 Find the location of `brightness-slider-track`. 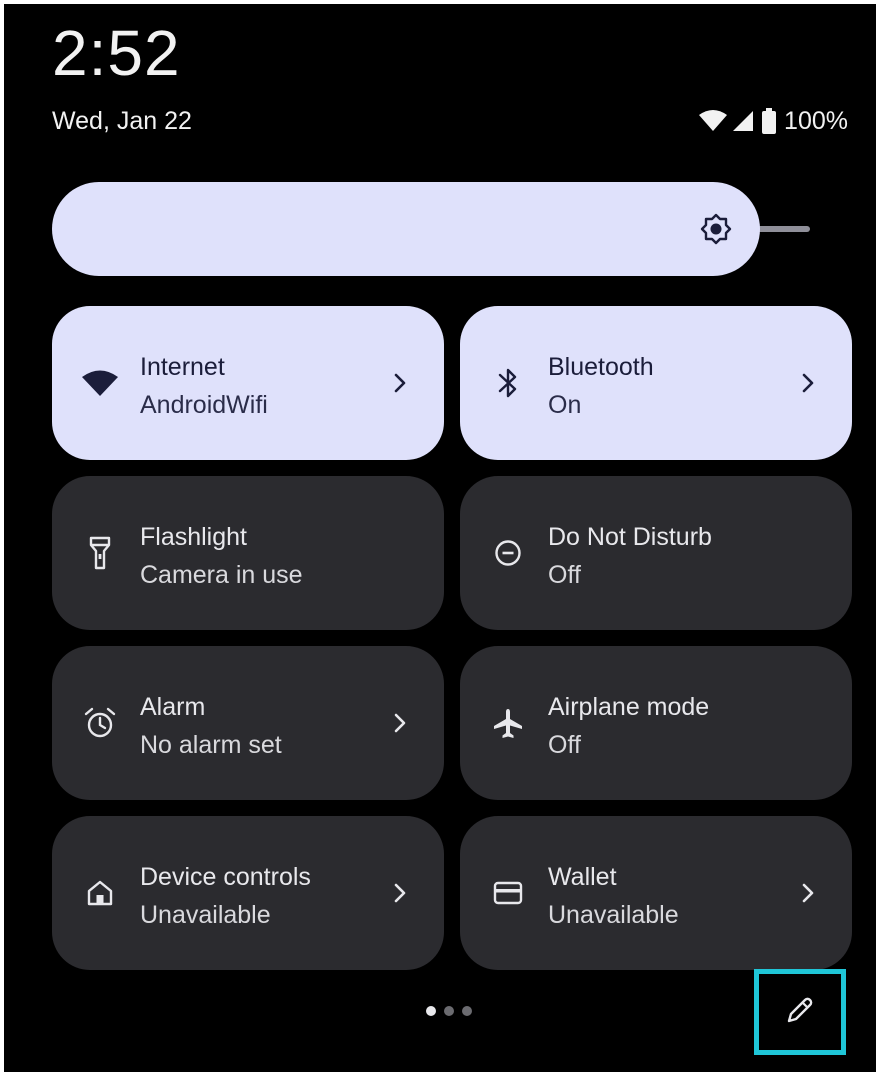

brightness-slider-track is located at coordinates (783, 229).